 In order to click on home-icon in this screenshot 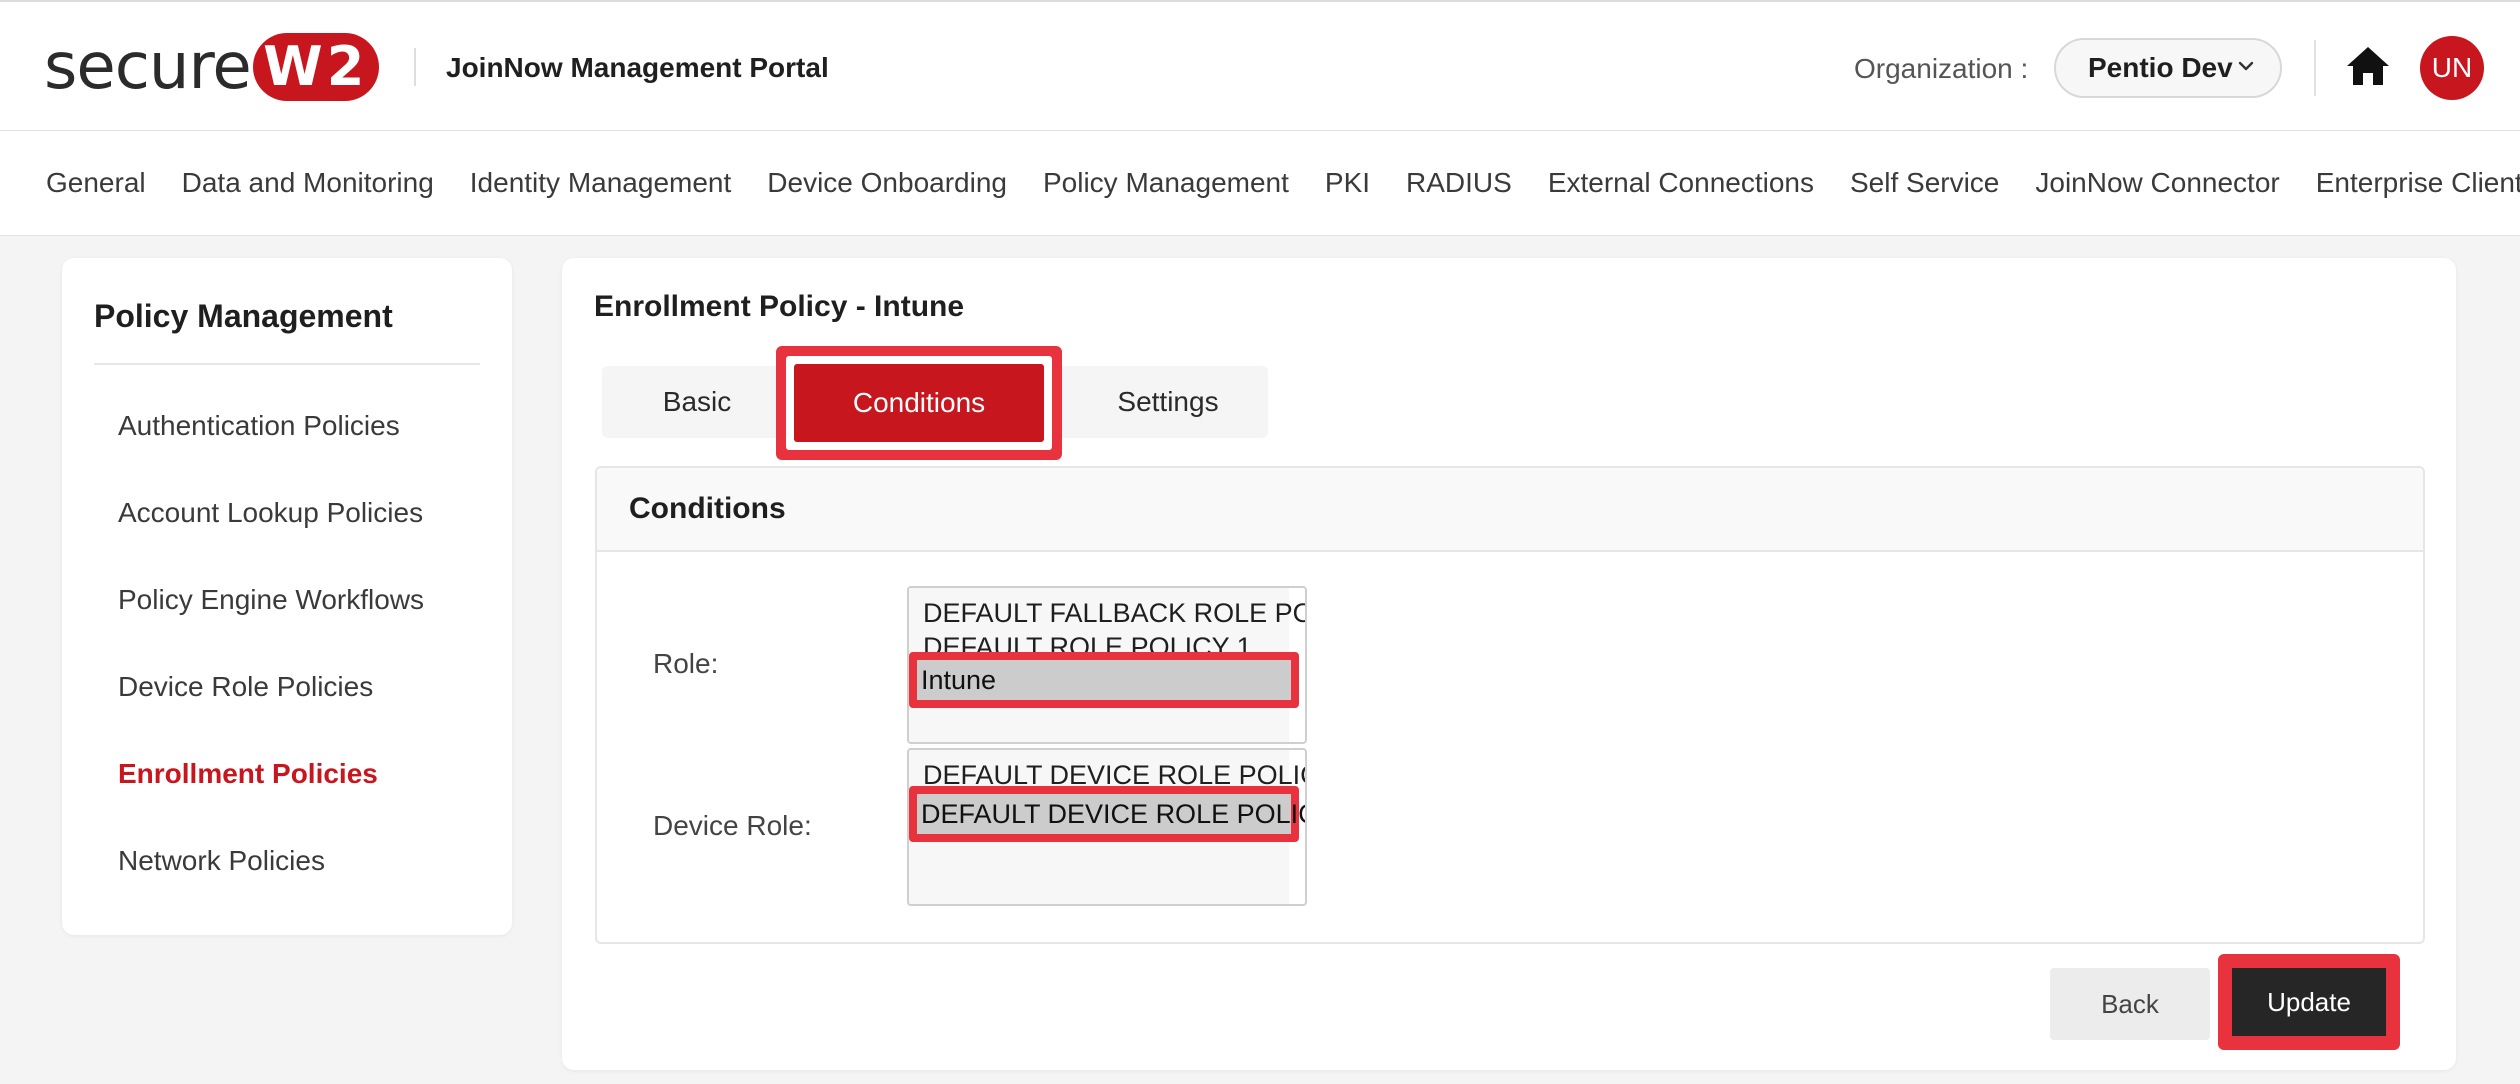, I will do `click(2368, 66)`.